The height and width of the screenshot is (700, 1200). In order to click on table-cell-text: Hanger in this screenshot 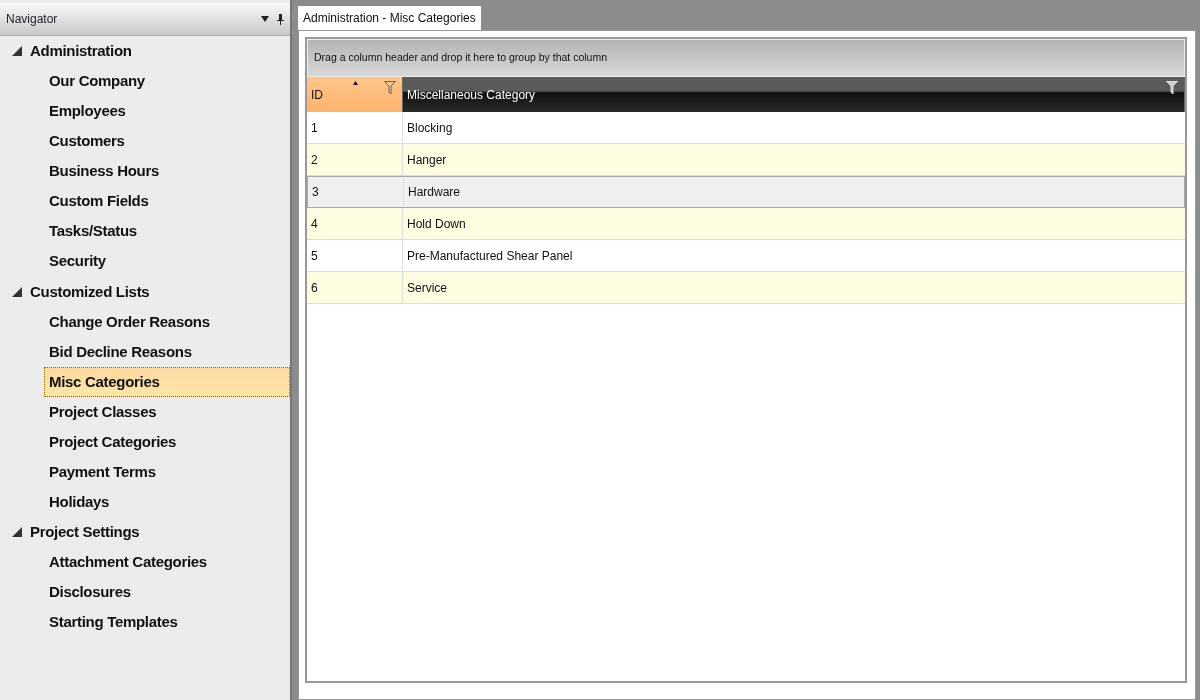, I will do `click(427, 160)`.